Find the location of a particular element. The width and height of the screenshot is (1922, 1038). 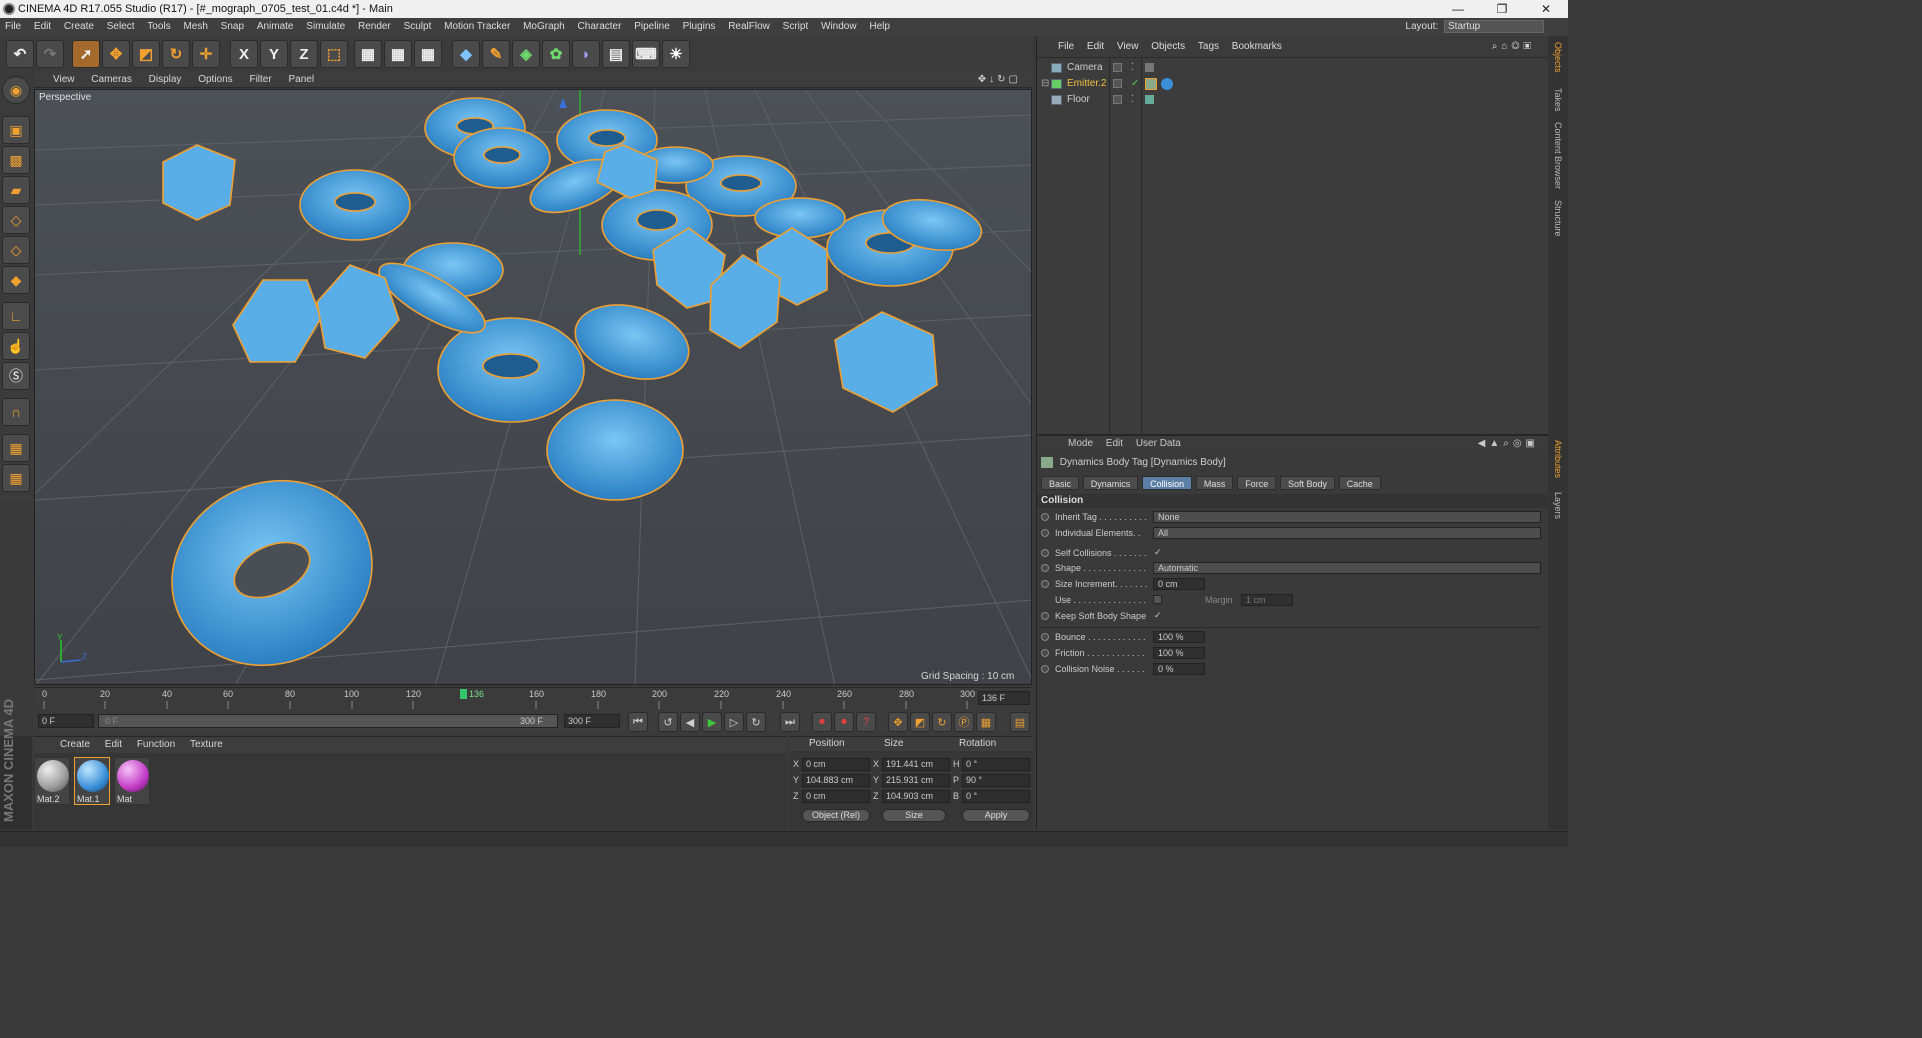

transform-icon: ✛ is located at coordinates (206, 54).